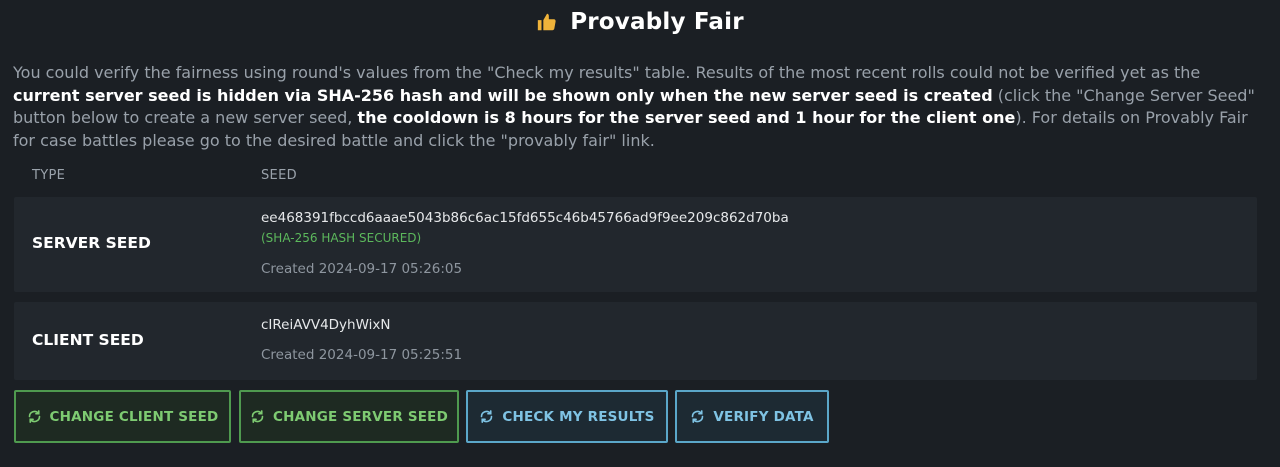  I want to click on verify-data-label: VERIFY DATA, so click(763, 416).